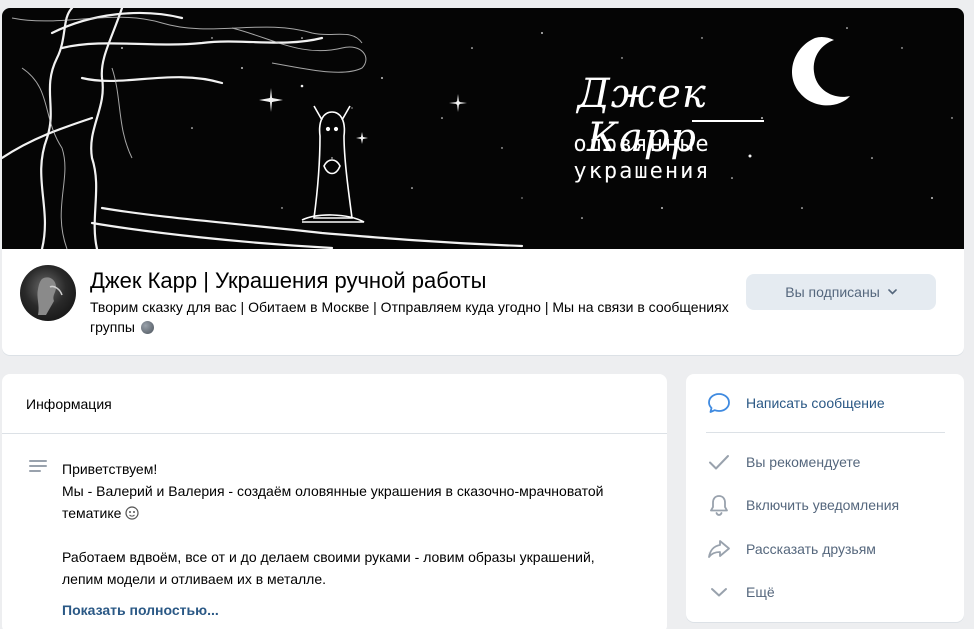  I want to click on subscribed-button-label: Вы подписаны, so click(832, 292).